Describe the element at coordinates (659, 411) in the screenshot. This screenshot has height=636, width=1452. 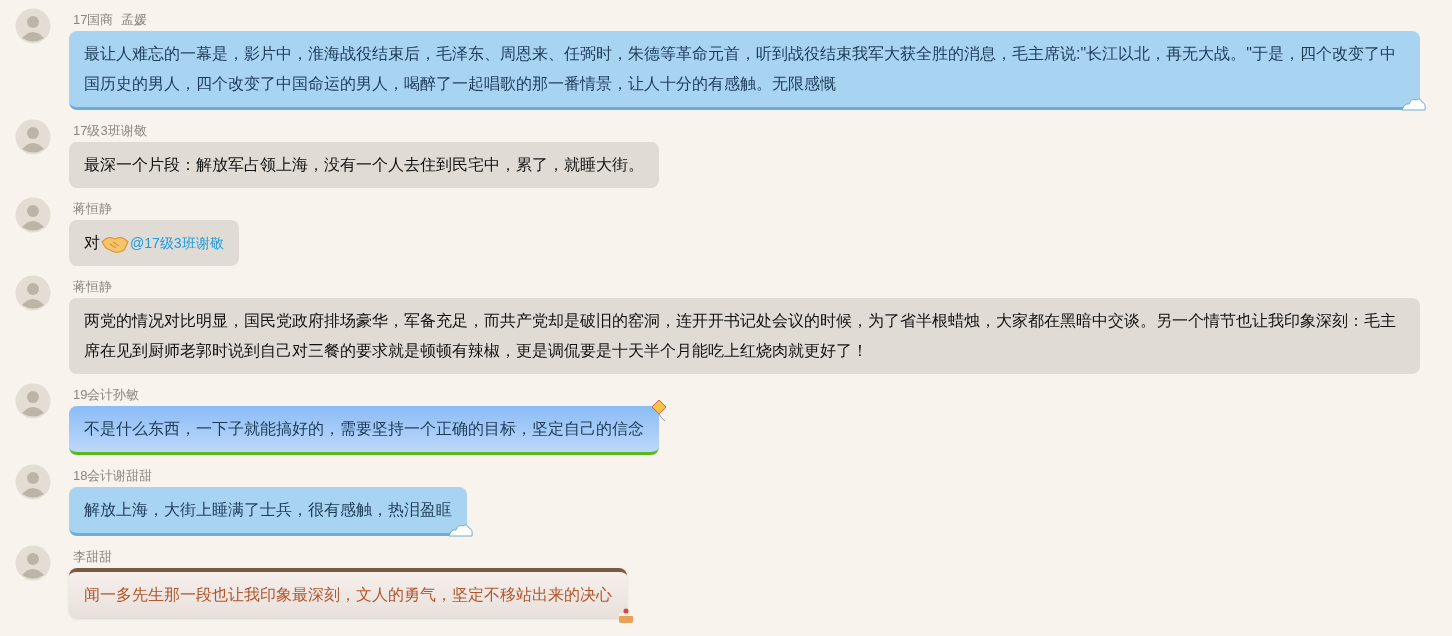
I see `kite-icon` at that location.